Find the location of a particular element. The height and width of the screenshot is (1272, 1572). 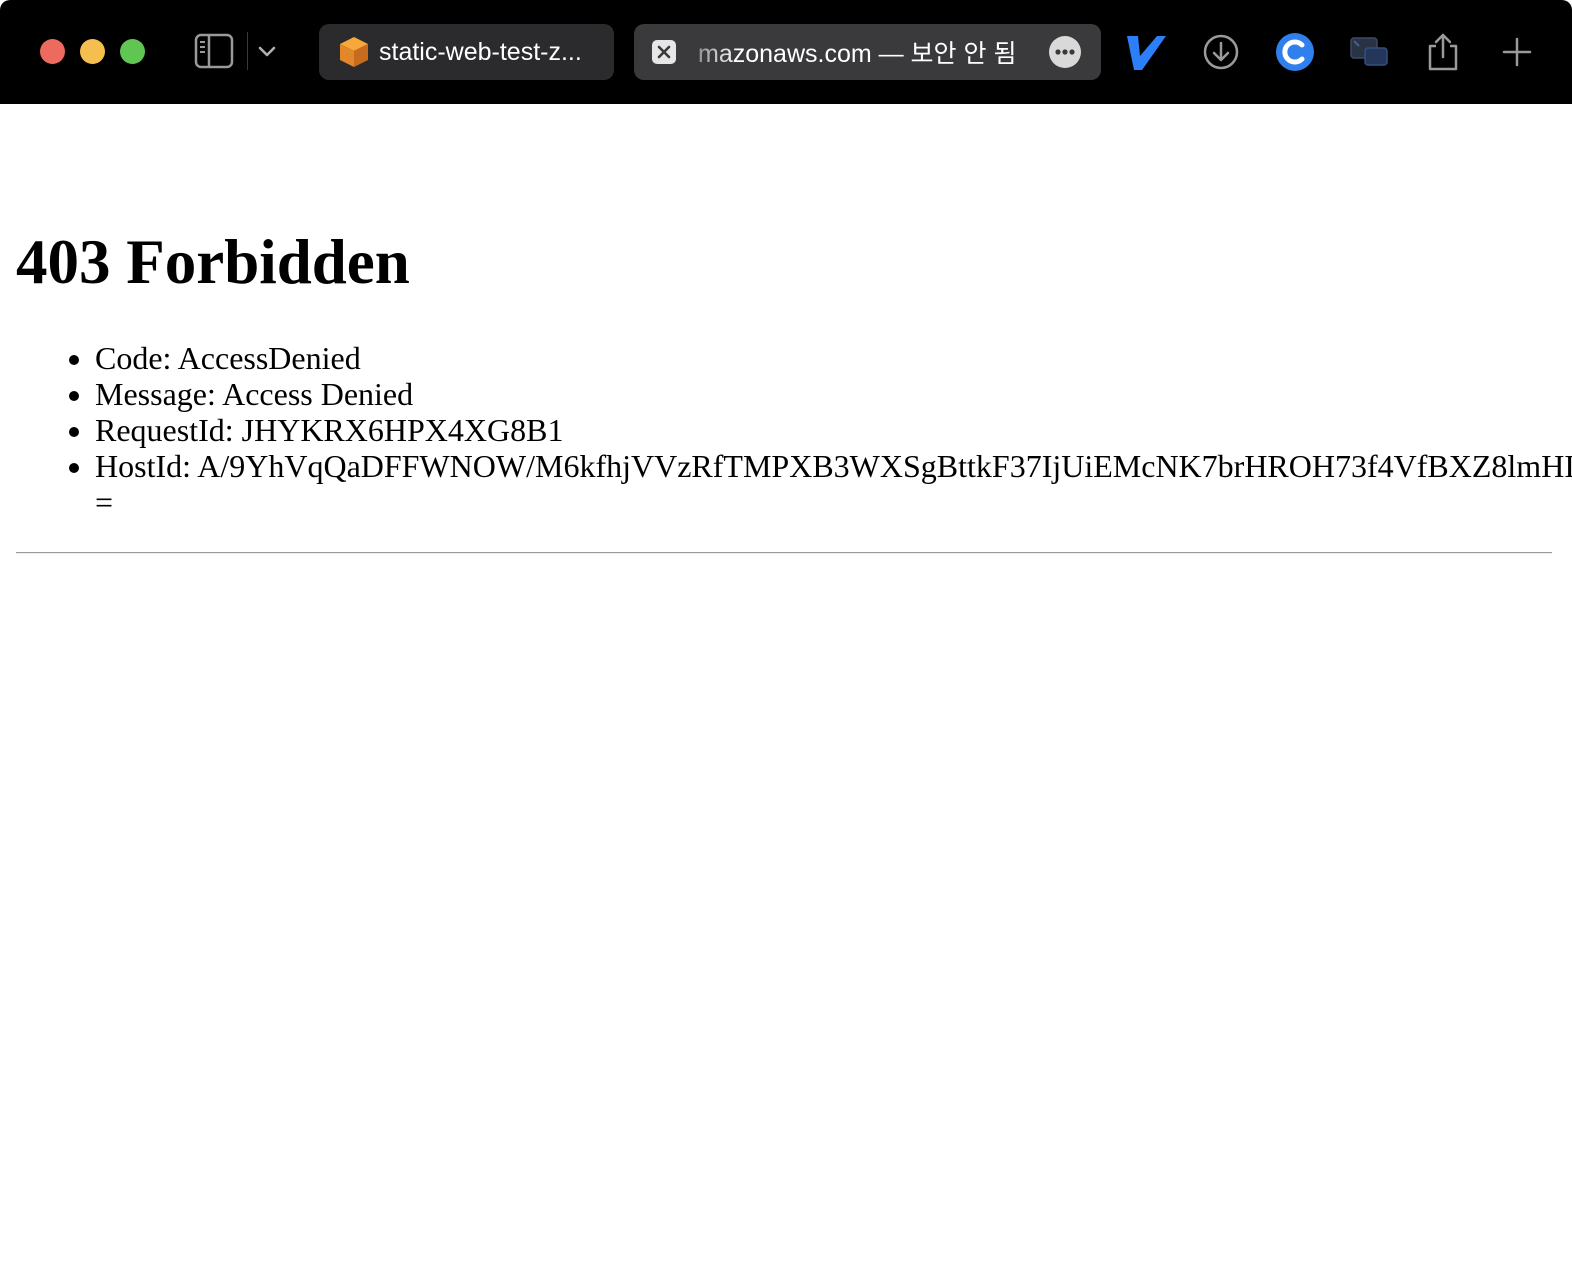

tab-label: mazonaws.com — 보안 안 됨 is located at coordinates (857, 54).